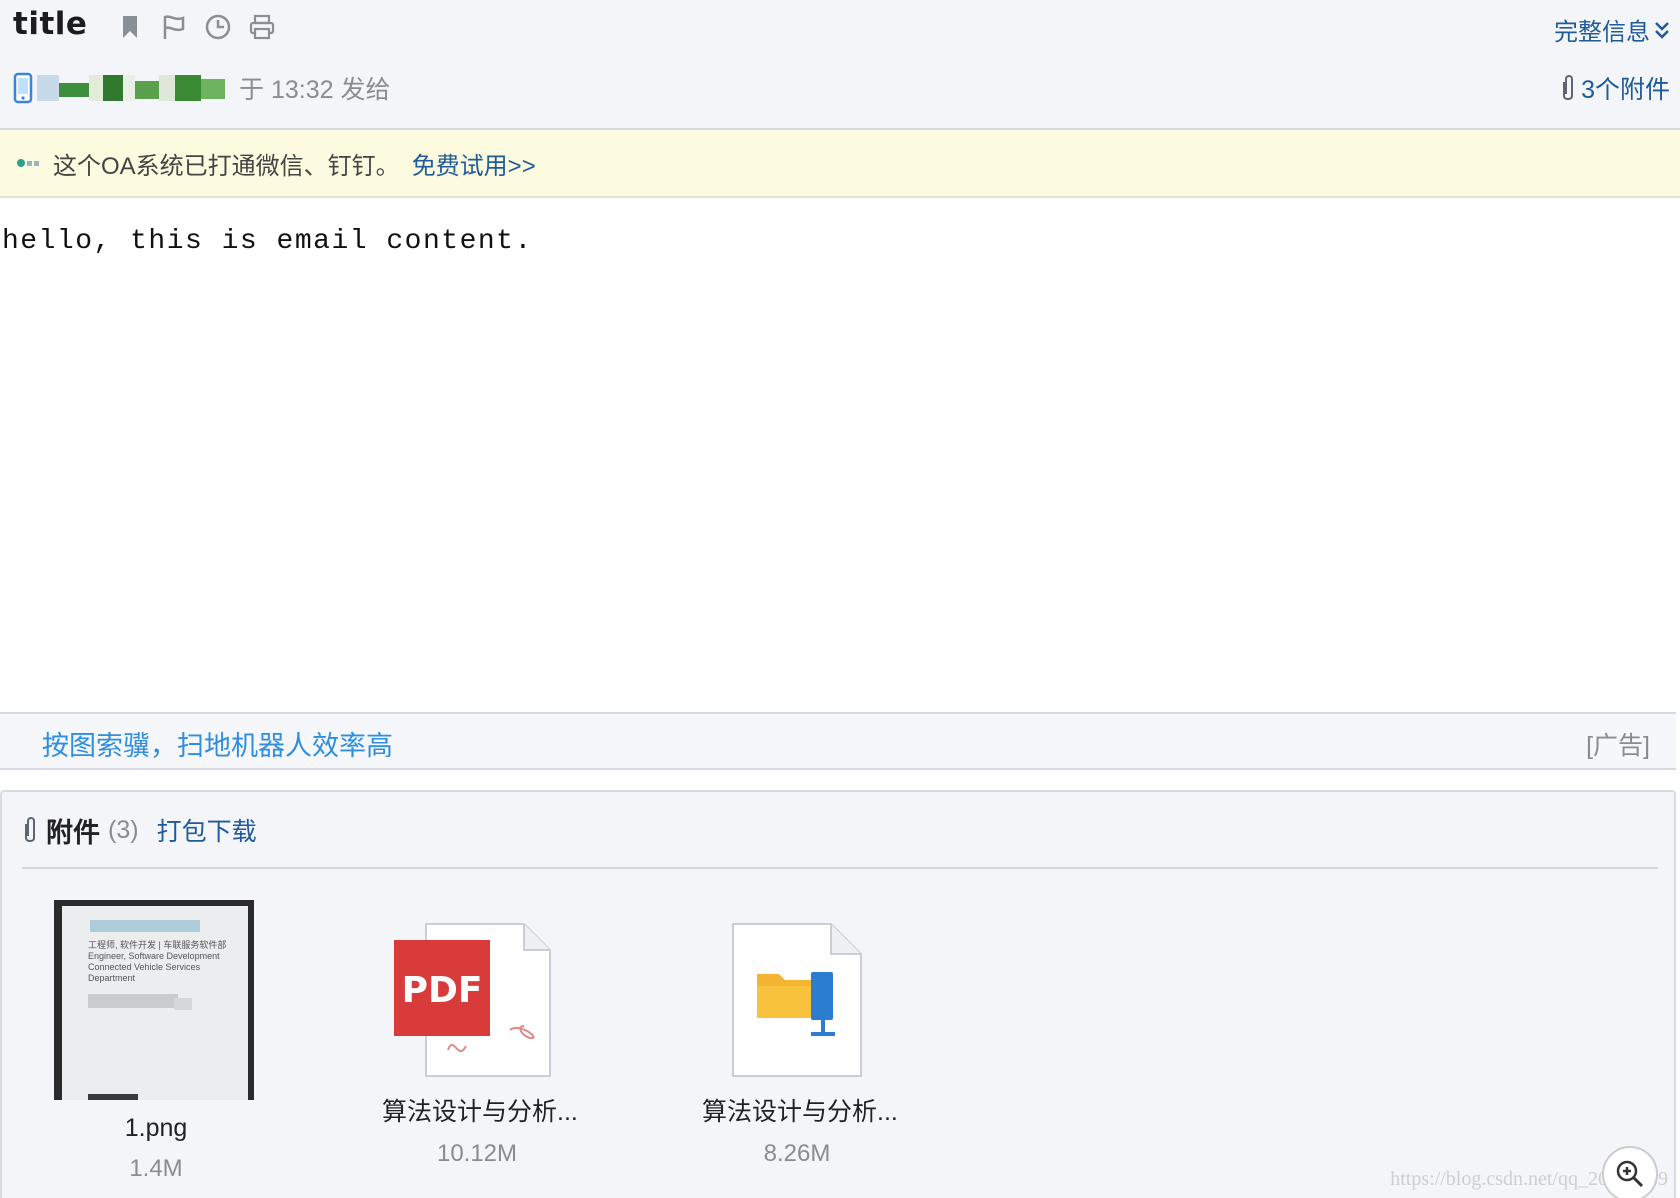 This screenshot has height=1198, width=1680. I want to click on sender-row: 于 13:32 发给, so click(201, 88).